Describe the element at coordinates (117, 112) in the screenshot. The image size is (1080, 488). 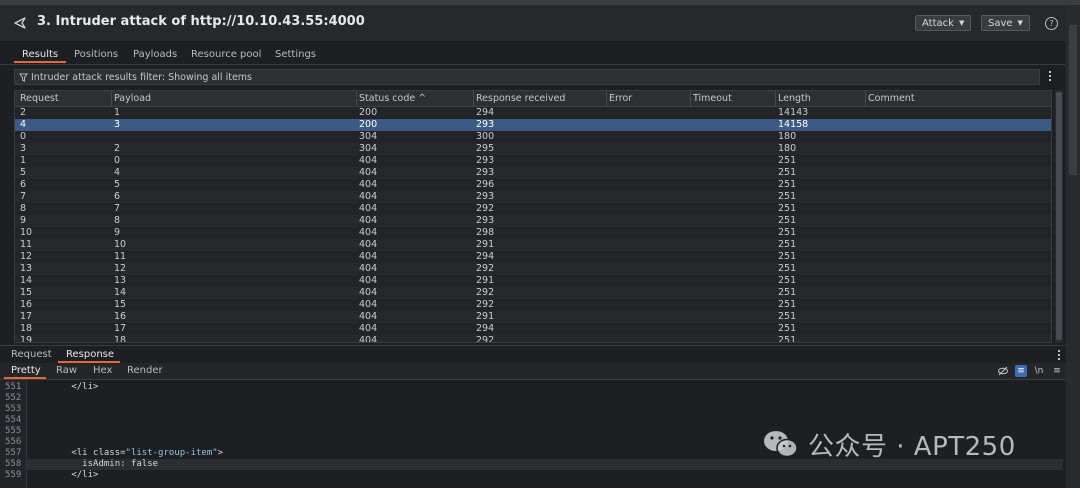
I see `cell-payload: 1` at that location.